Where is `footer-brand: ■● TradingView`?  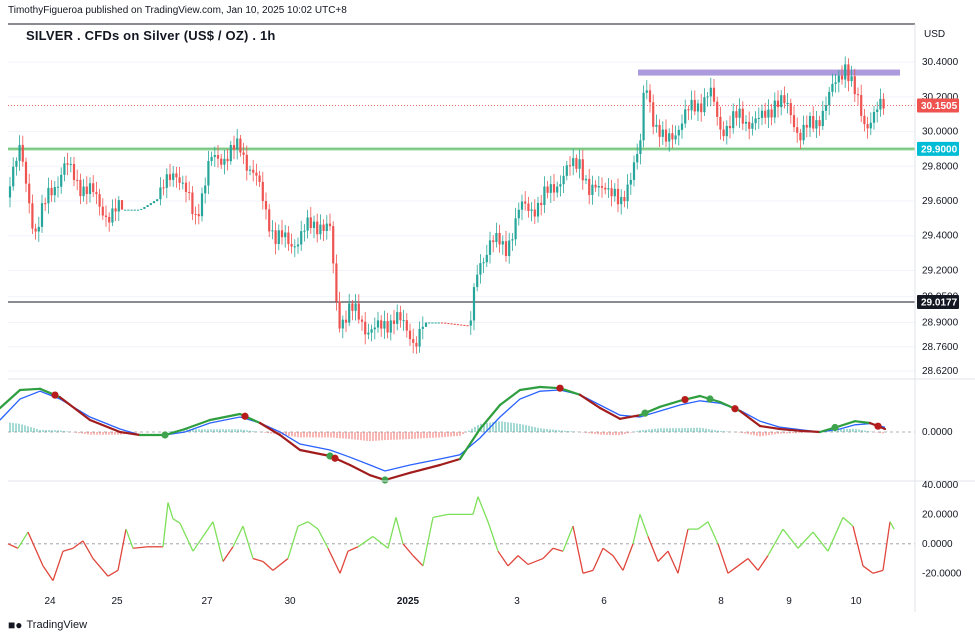 footer-brand: ■● TradingView is located at coordinates (47, 625).